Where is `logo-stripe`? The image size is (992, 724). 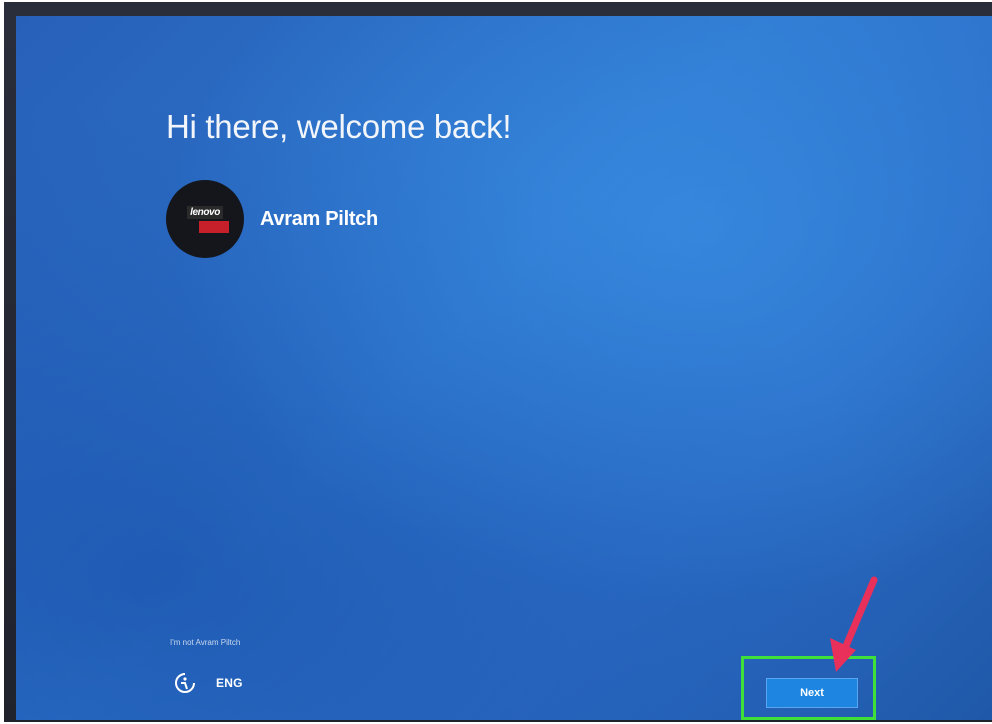
logo-stripe is located at coordinates (213, 226).